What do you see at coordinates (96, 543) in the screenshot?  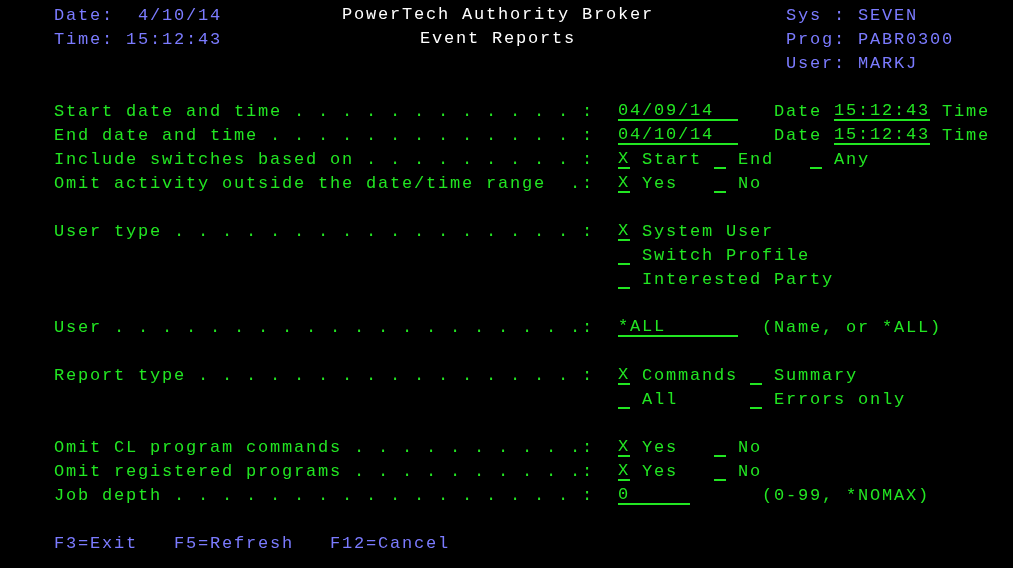 I see `function-key: F3=Exit` at bounding box center [96, 543].